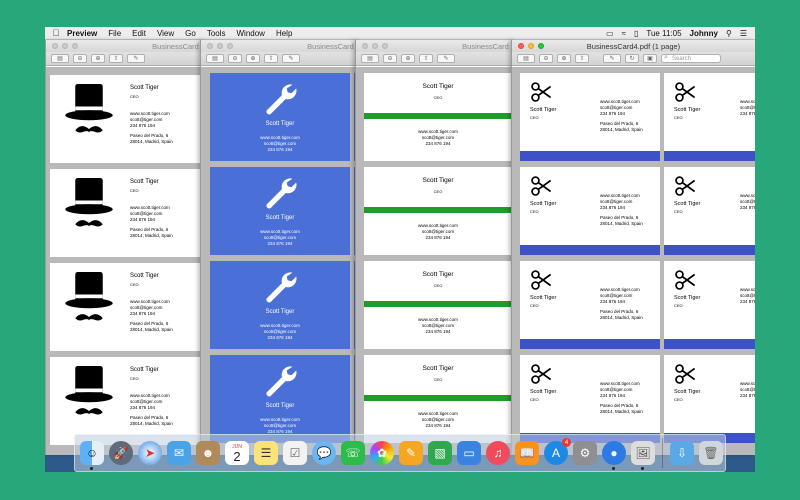 The height and width of the screenshot is (500, 800). I want to click on menu-tools: Tools, so click(216, 33).